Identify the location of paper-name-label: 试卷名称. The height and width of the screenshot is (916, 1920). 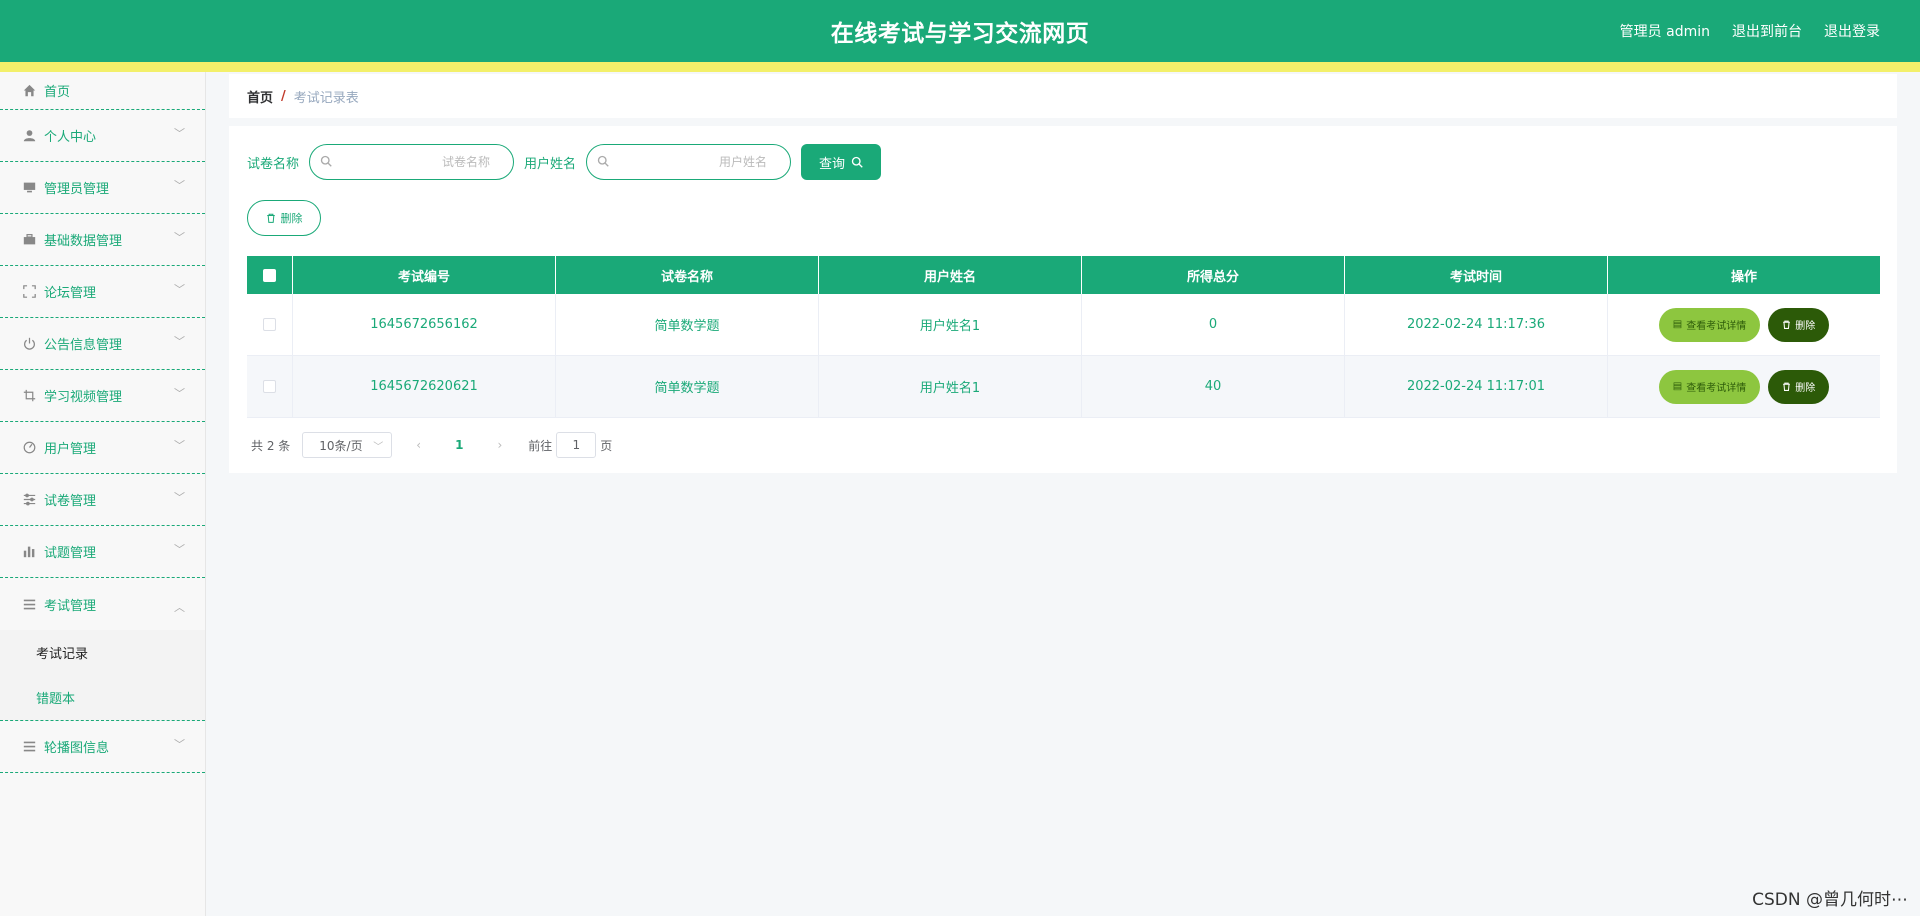
(273, 164).